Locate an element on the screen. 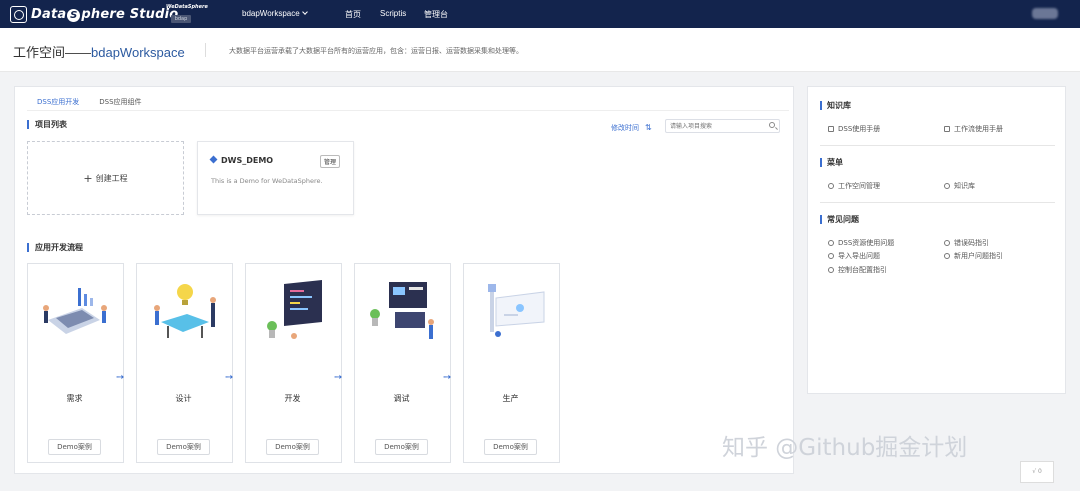 This screenshot has width=1080, height=491. flow-label-debug: 调试 is located at coordinates (401, 398).